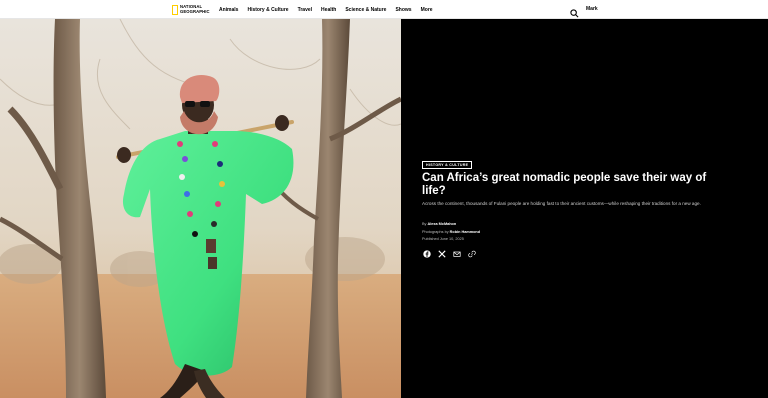  Describe the element at coordinates (447, 165) in the screenshot. I see `category-tag: History & Culture` at that location.